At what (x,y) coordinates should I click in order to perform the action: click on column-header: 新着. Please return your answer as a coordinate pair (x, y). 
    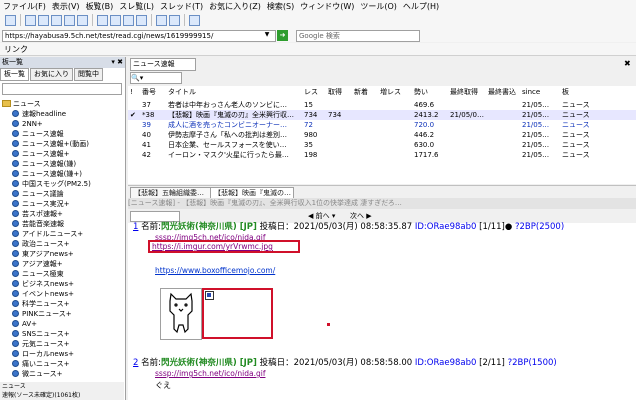
    Looking at the image, I should click on (361, 92).